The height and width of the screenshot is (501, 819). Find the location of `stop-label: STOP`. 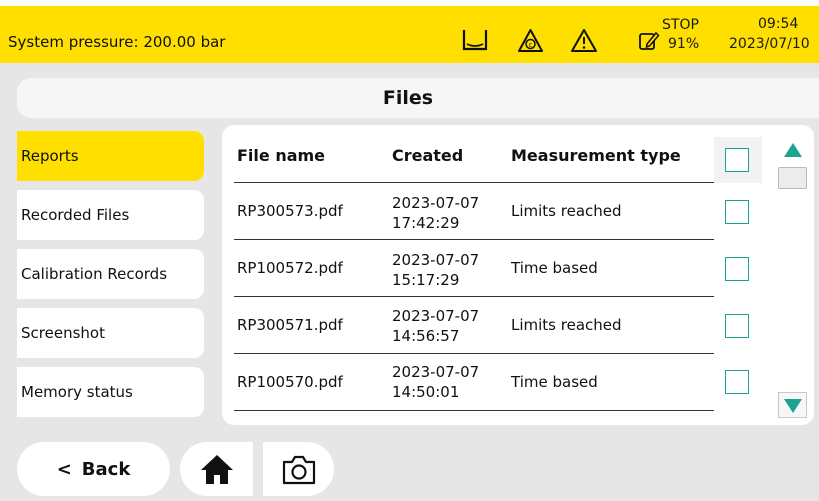

stop-label: STOP is located at coordinates (680, 25).